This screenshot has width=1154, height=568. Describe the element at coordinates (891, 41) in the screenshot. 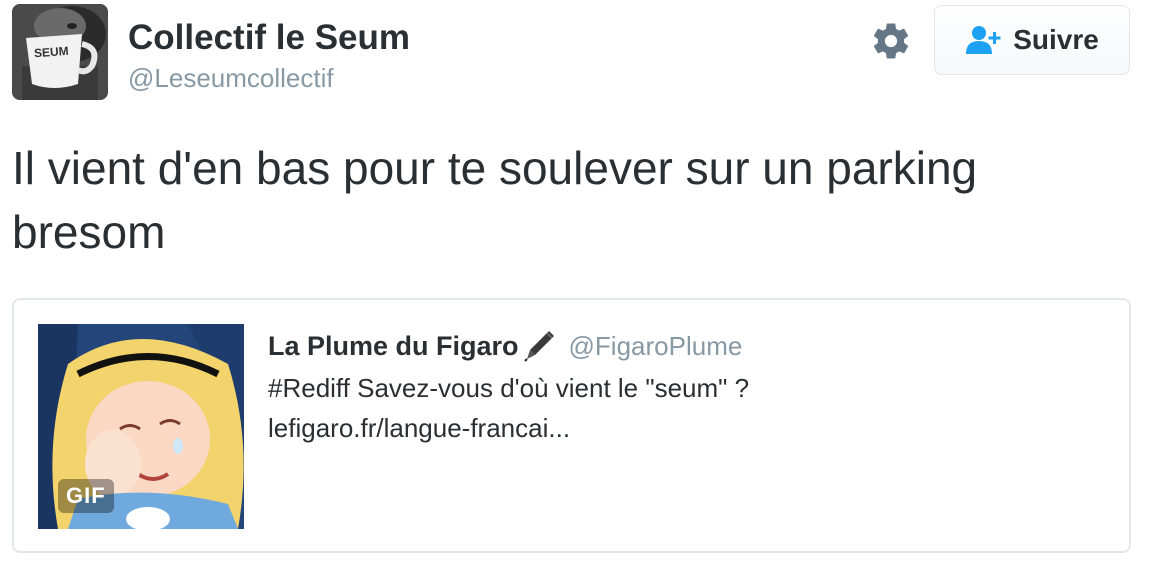

I see `gear-icon` at that location.